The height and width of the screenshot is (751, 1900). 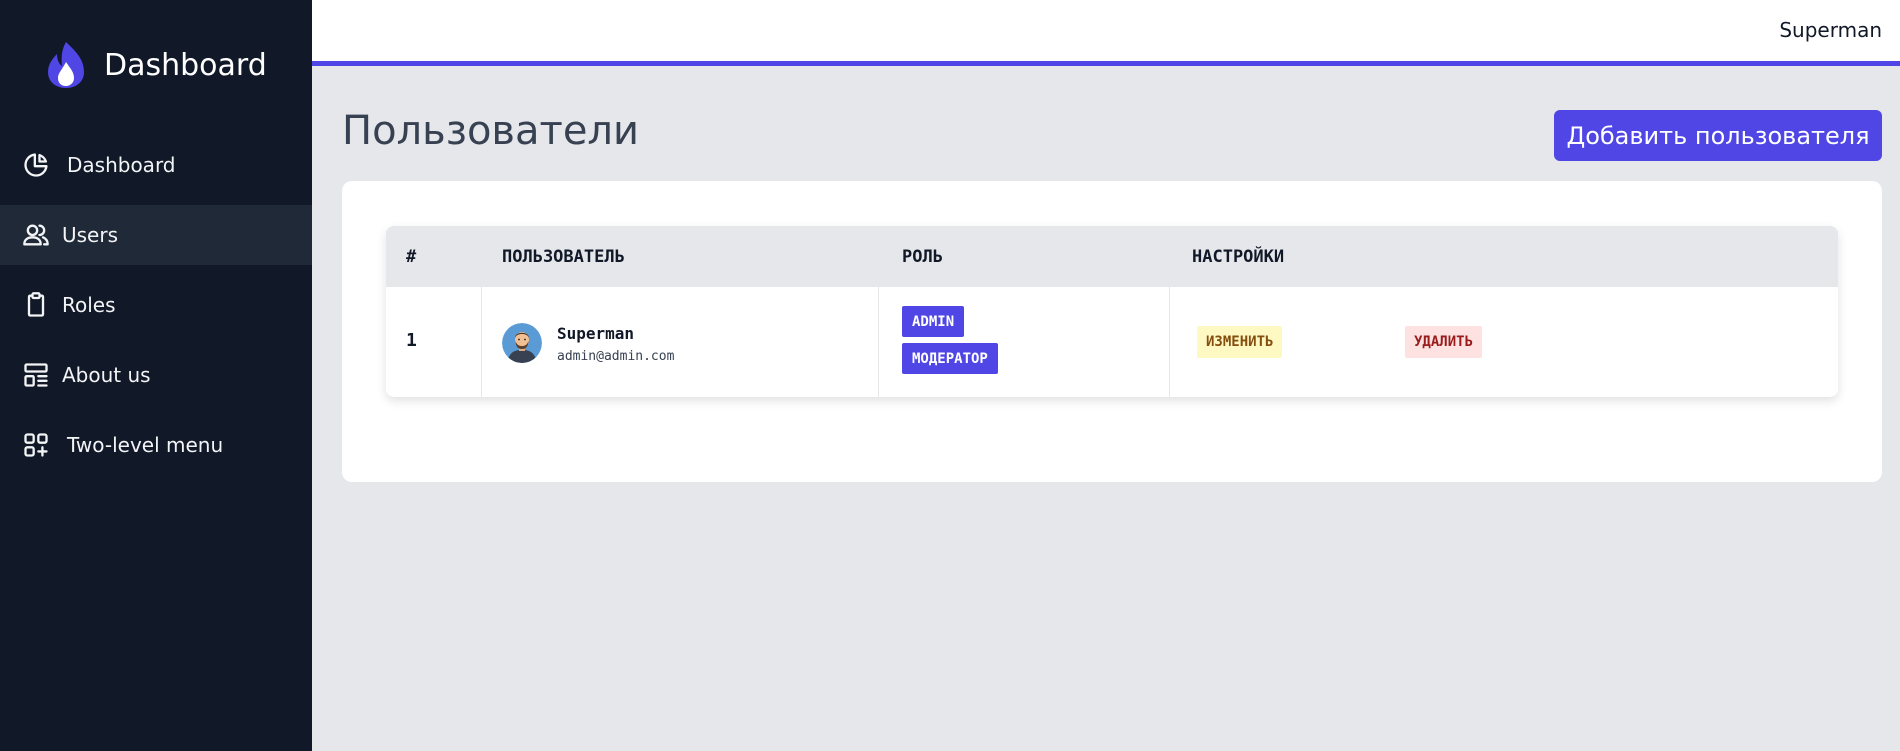 I want to click on sidebar-item-label: Dashboard, so click(x=121, y=165).